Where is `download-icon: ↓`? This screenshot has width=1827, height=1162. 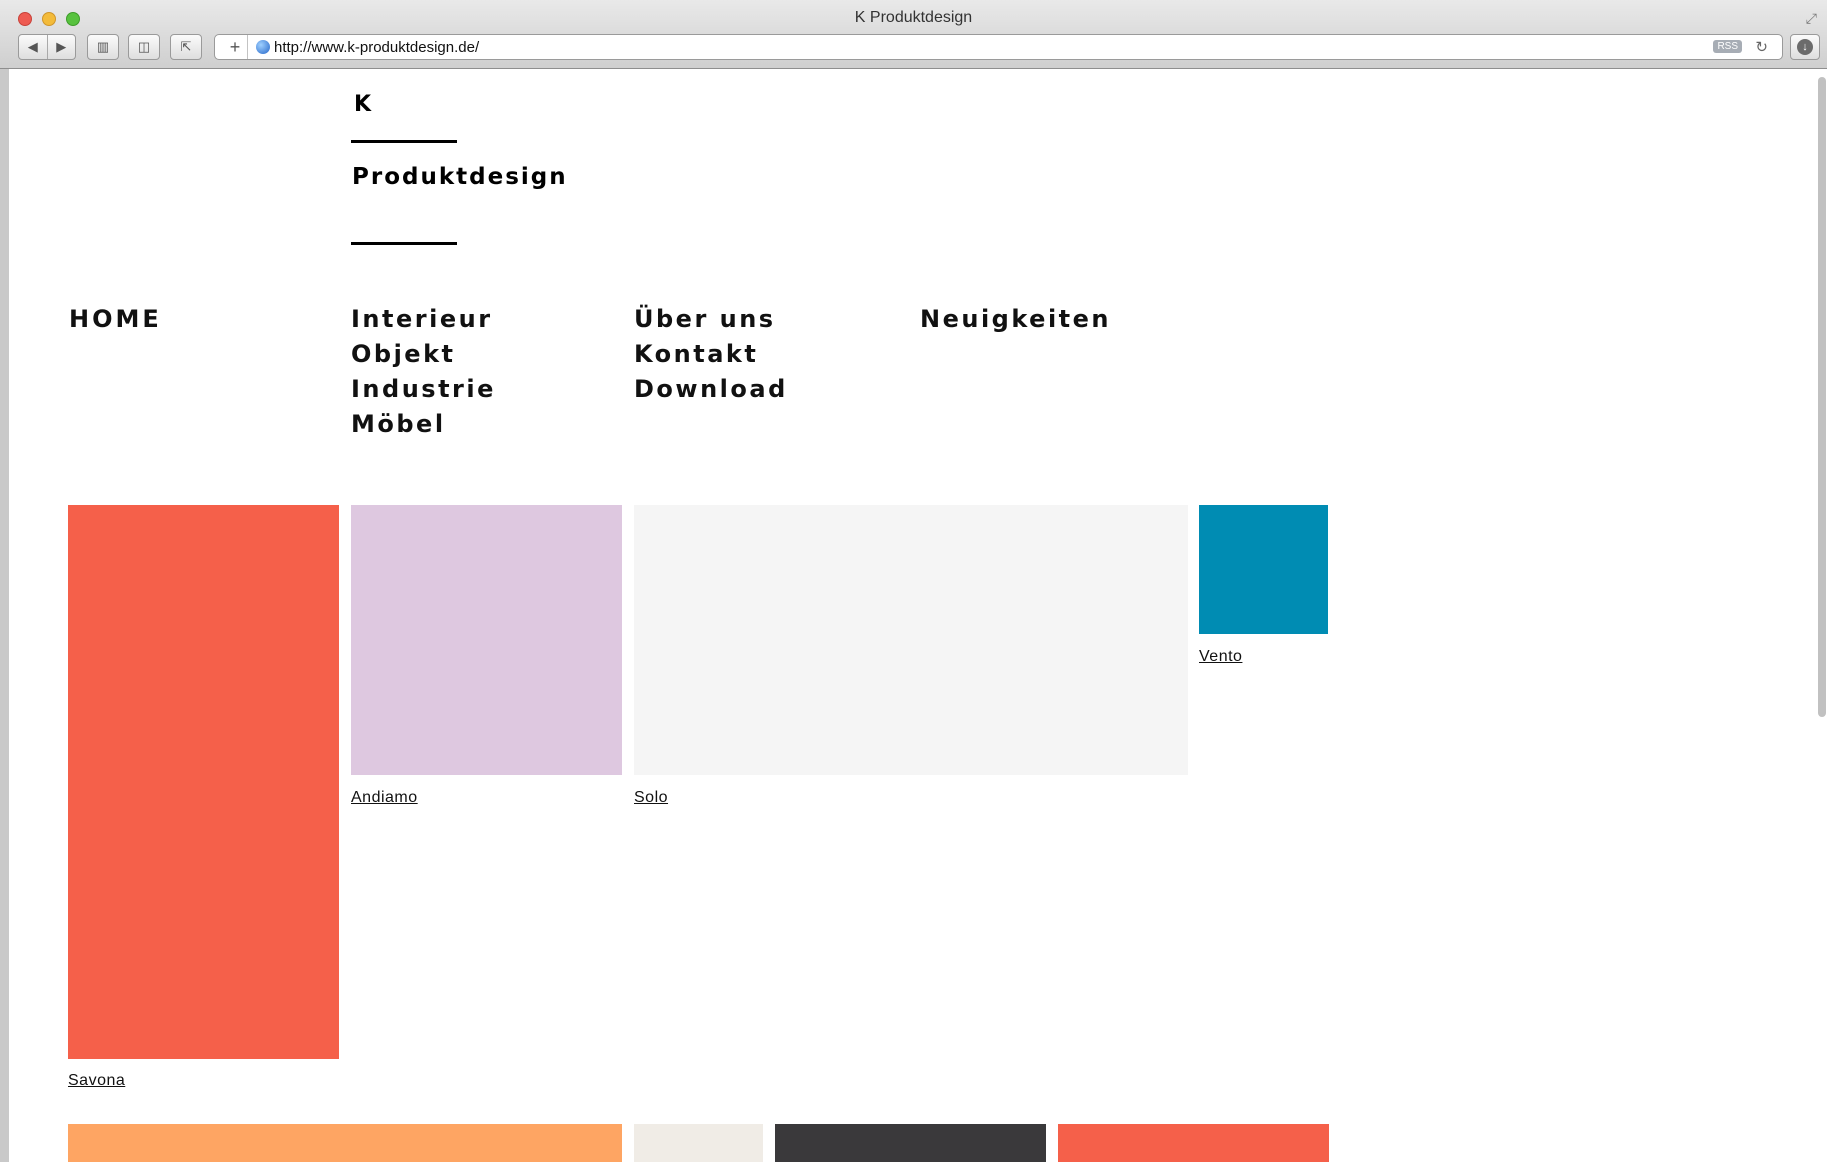 download-icon: ↓ is located at coordinates (1805, 47).